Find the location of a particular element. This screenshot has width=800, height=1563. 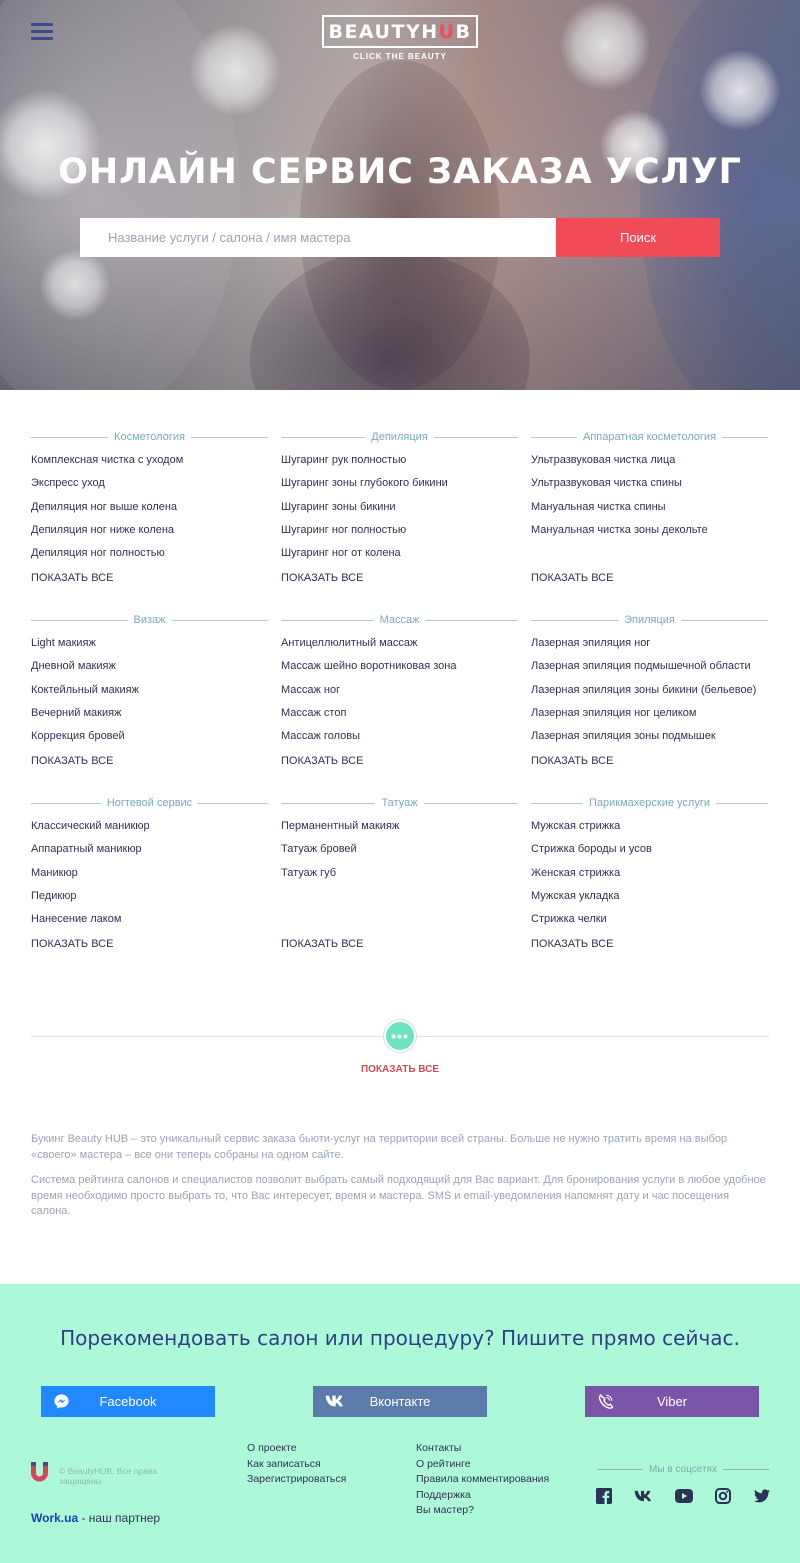

service-link: Мануальная чистка спины is located at coordinates (649, 511).